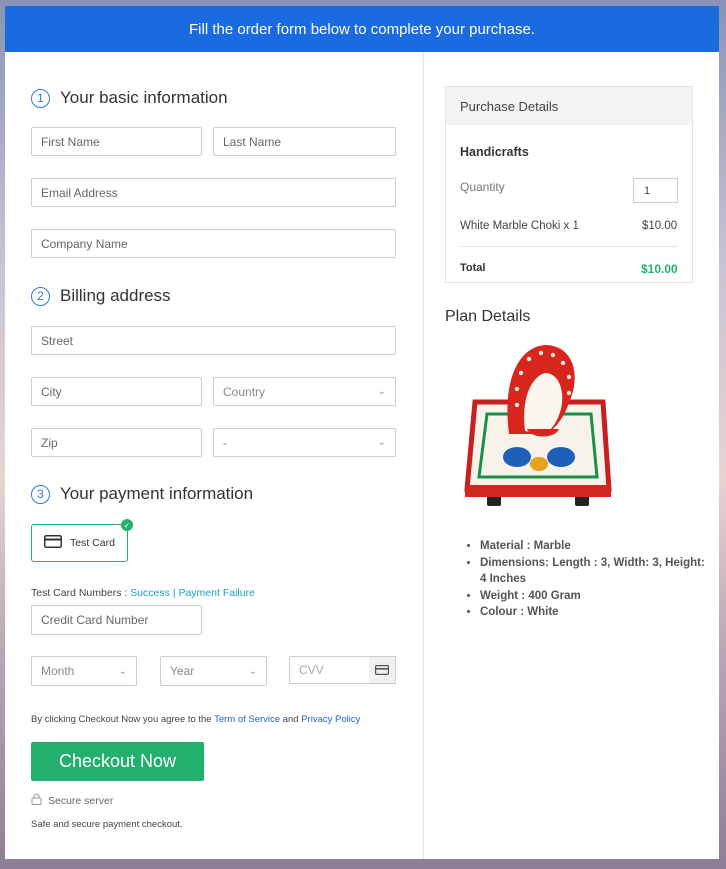  Describe the element at coordinates (290, 719) in the screenshot. I see `terms-and: and` at that location.